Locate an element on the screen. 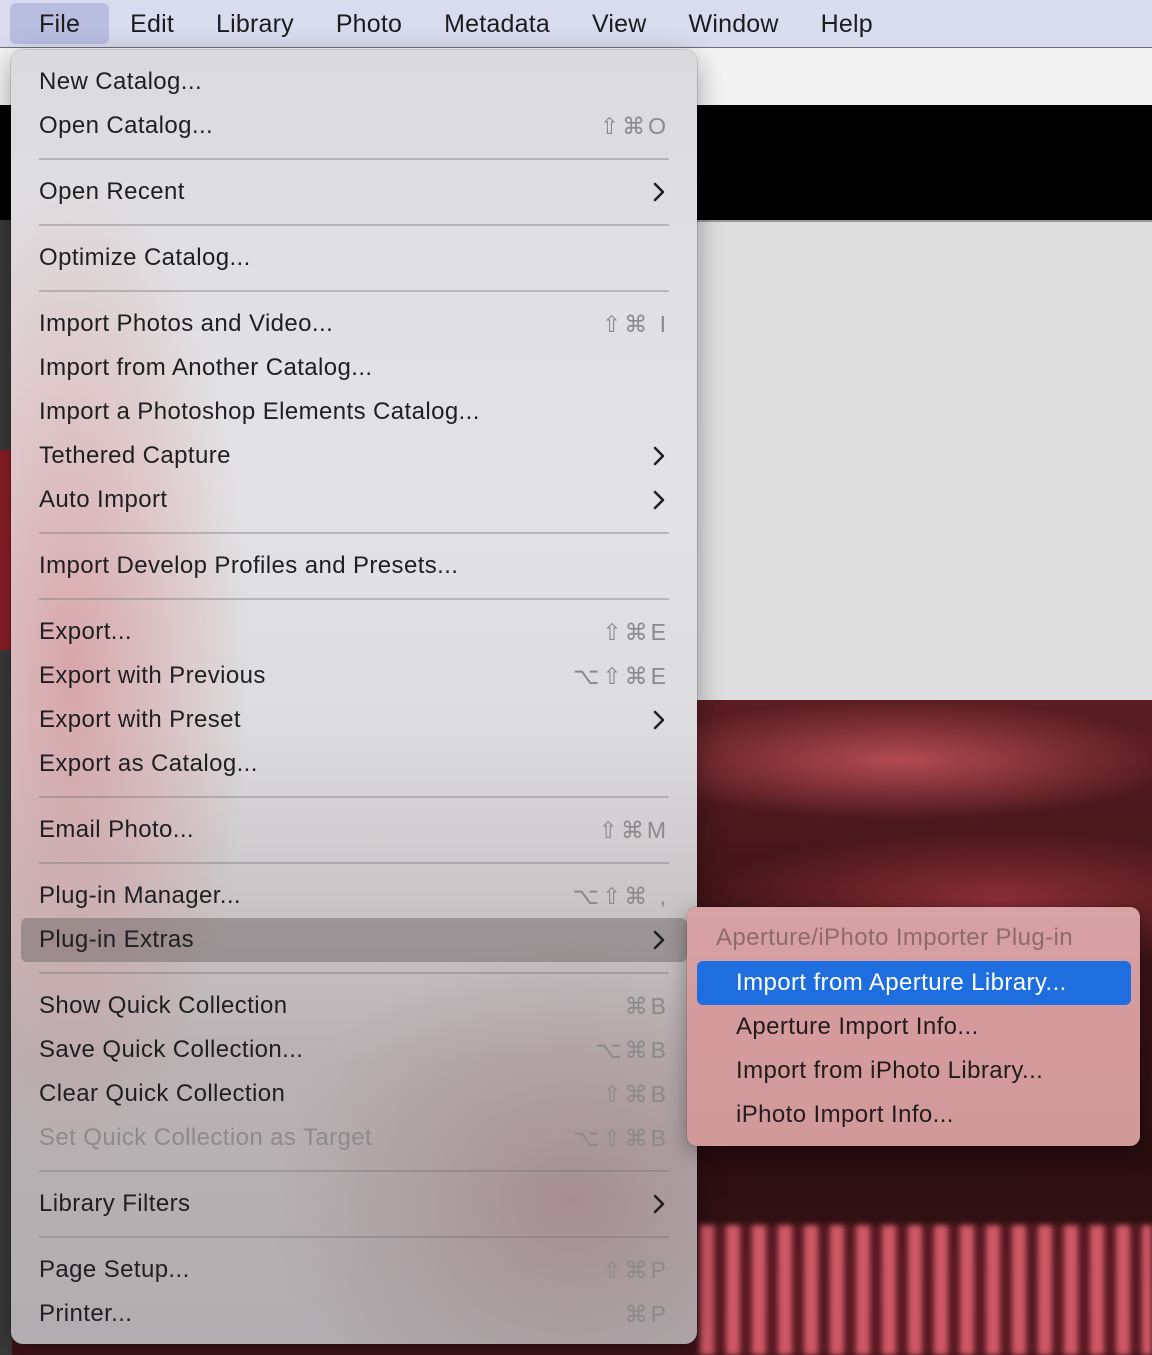 This screenshot has width=1152, height=1355. menu-item-label: Auto Import is located at coordinates (103, 499).